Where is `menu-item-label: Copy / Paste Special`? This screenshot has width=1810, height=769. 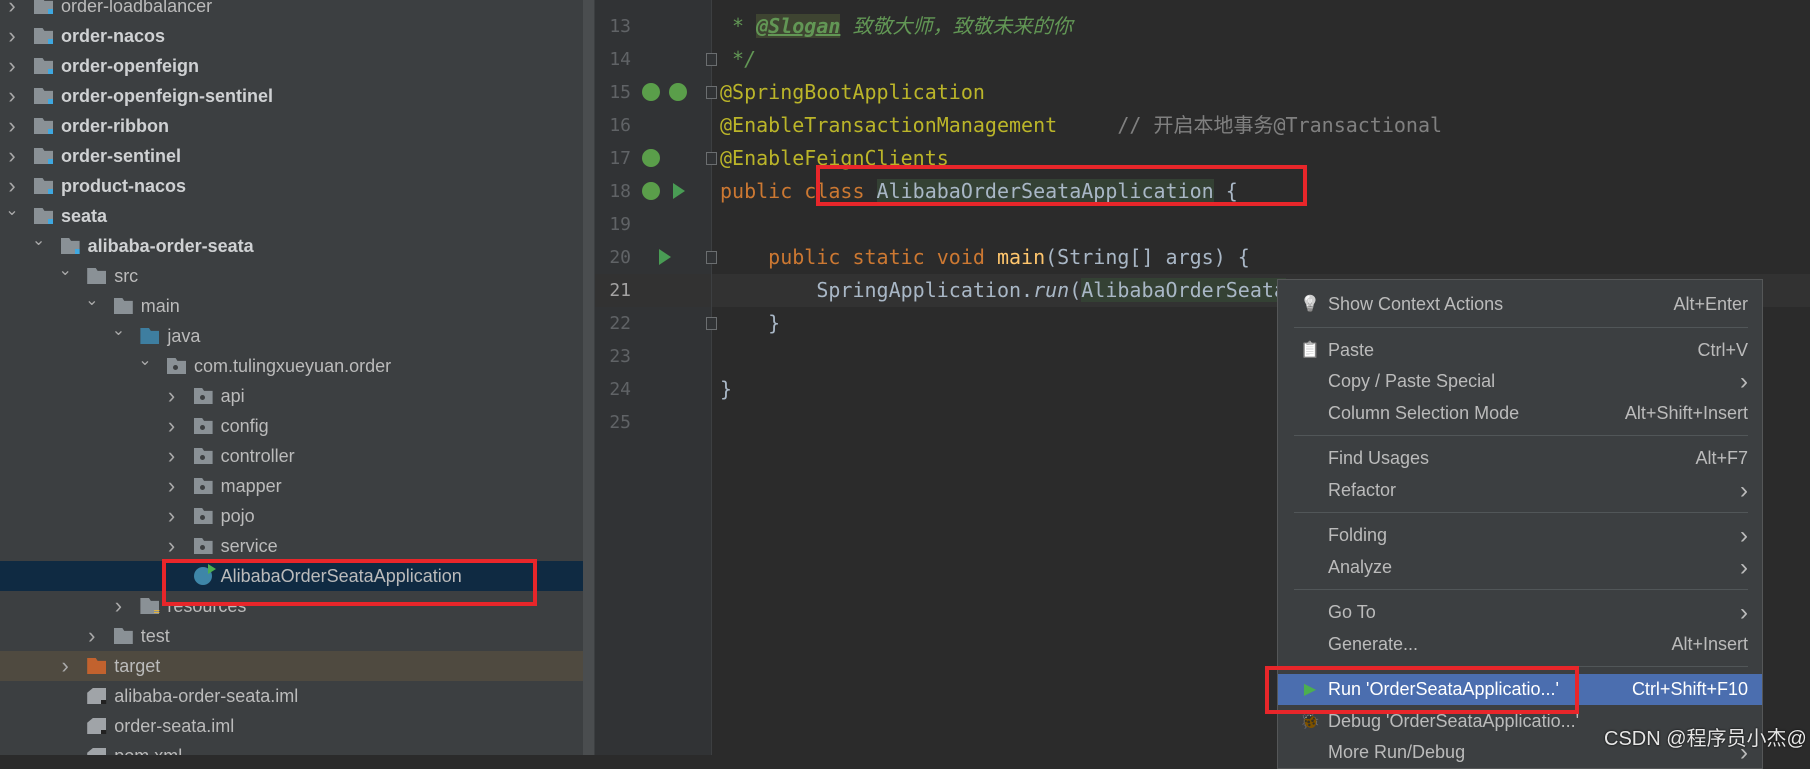 menu-item-label: Copy / Paste Special is located at coordinates (1412, 381).